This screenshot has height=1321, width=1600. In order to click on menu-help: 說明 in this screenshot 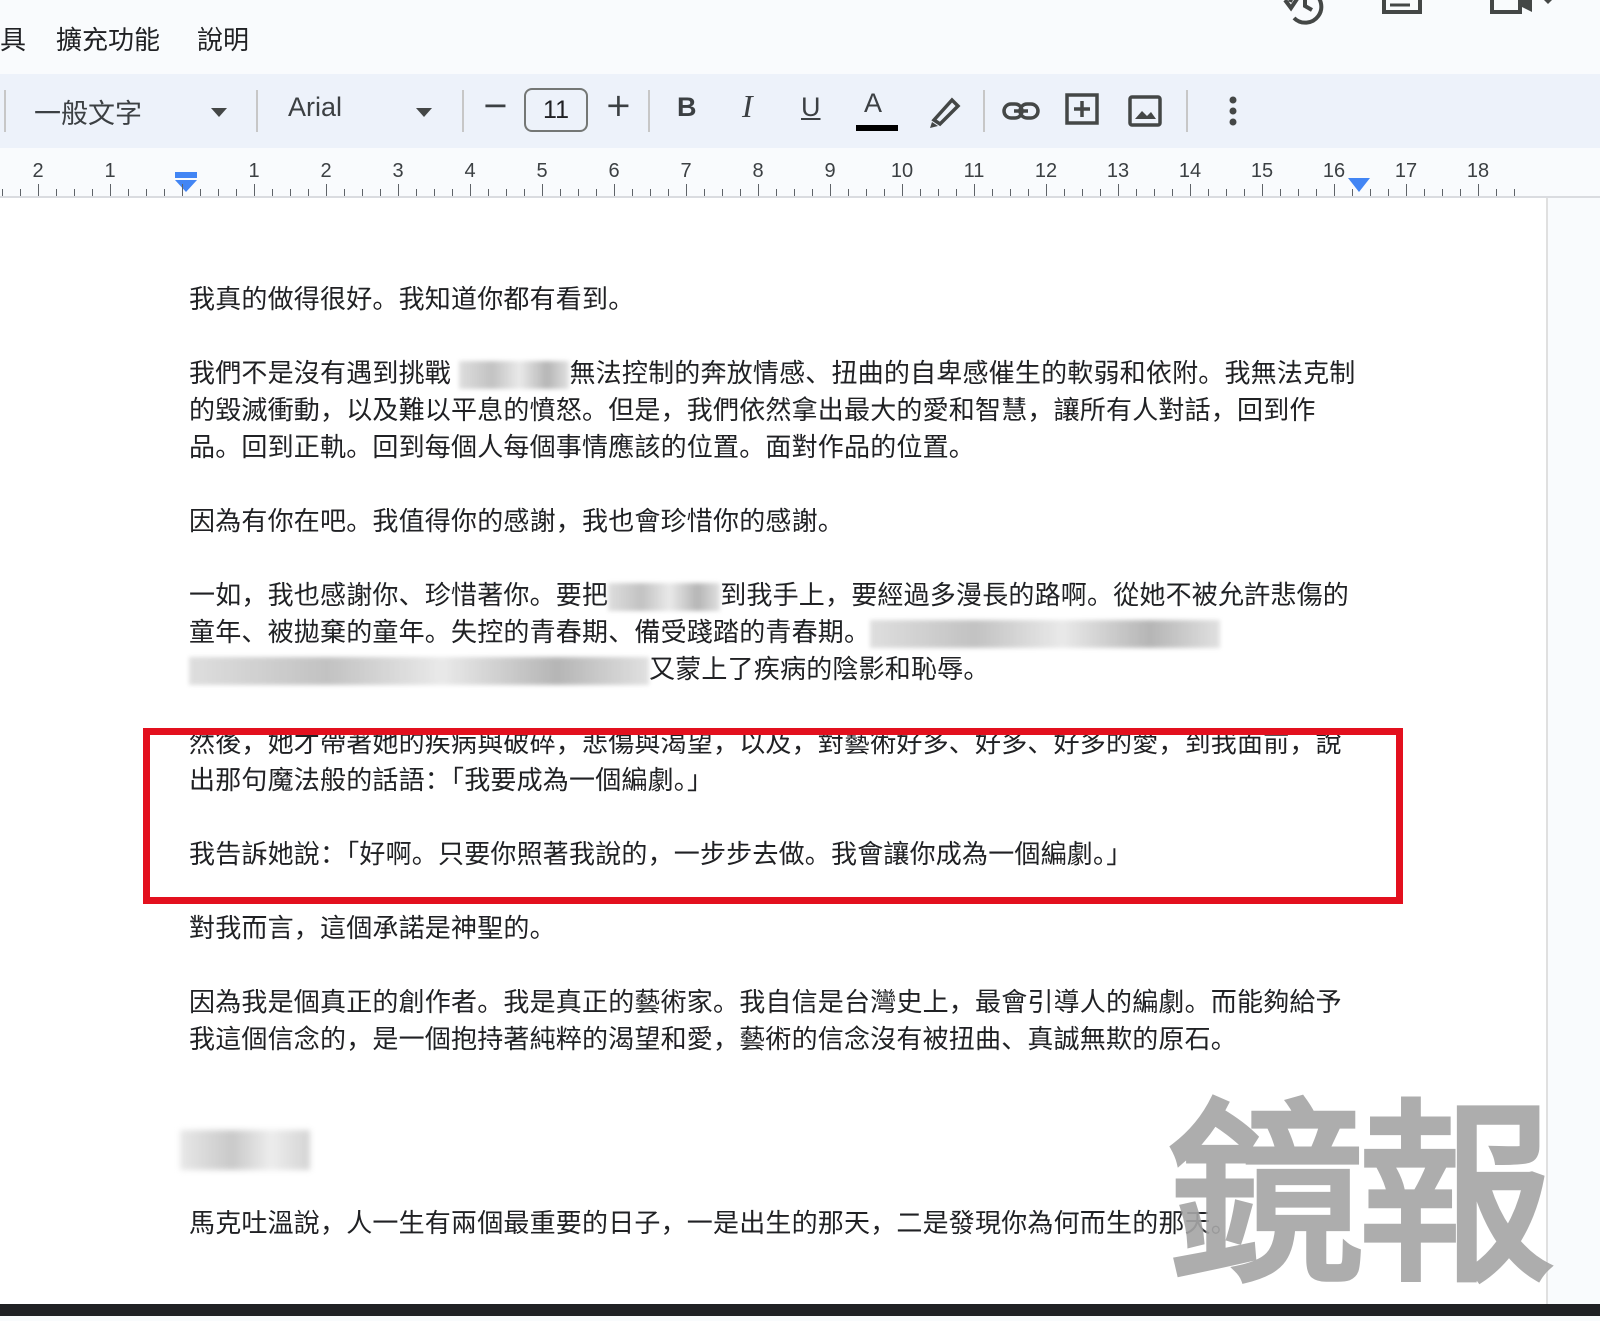, I will do `click(223, 38)`.